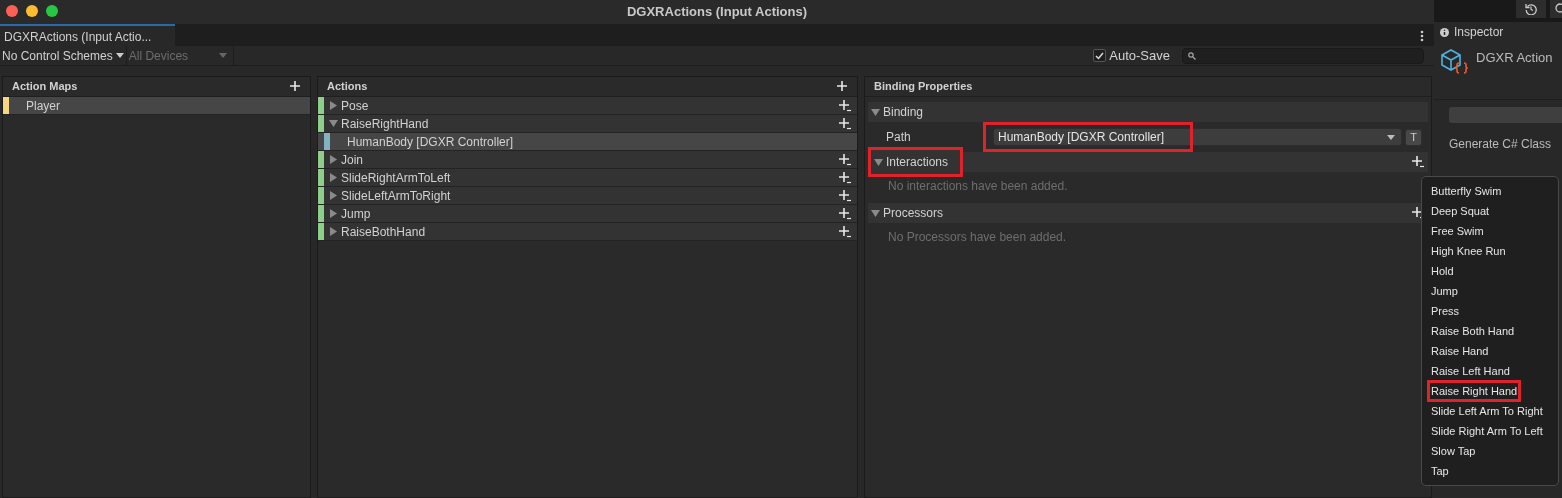 This screenshot has width=1562, height=498. Describe the element at coordinates (1440, 471) in the screenshot. I see `menu-item: Tap` at that location.